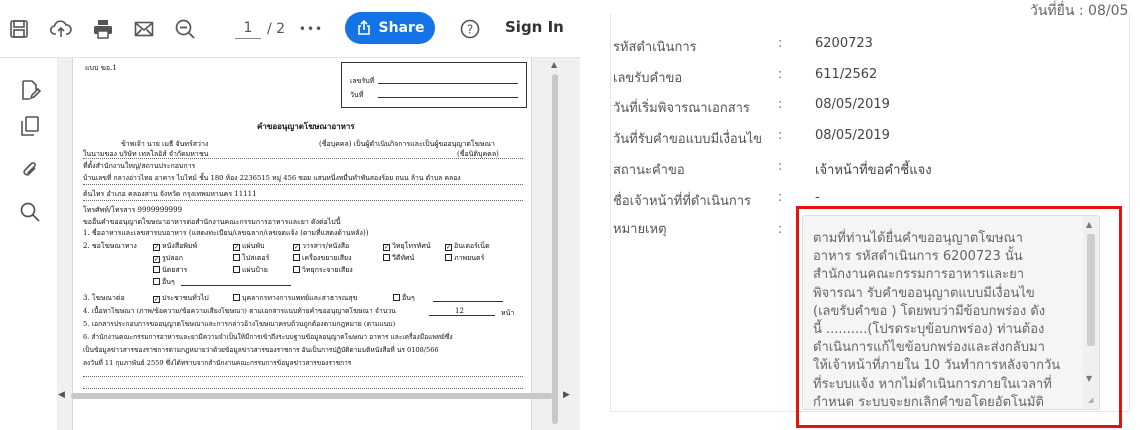 The image size is (1140, 430). What do you see at coordinates (251, 258) in the screenshot?
I see `media-option: โปสเตอร์` at bounding box center [251, 258].